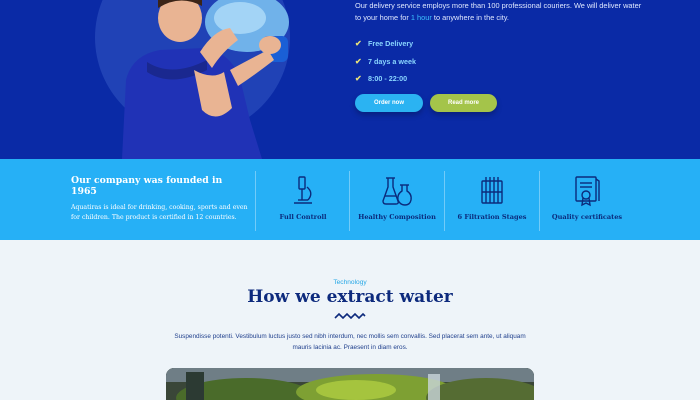 The height and width of the screenshot is (400, 700). I want to click on feature-label: Healthy Composition, so click(397, 217).